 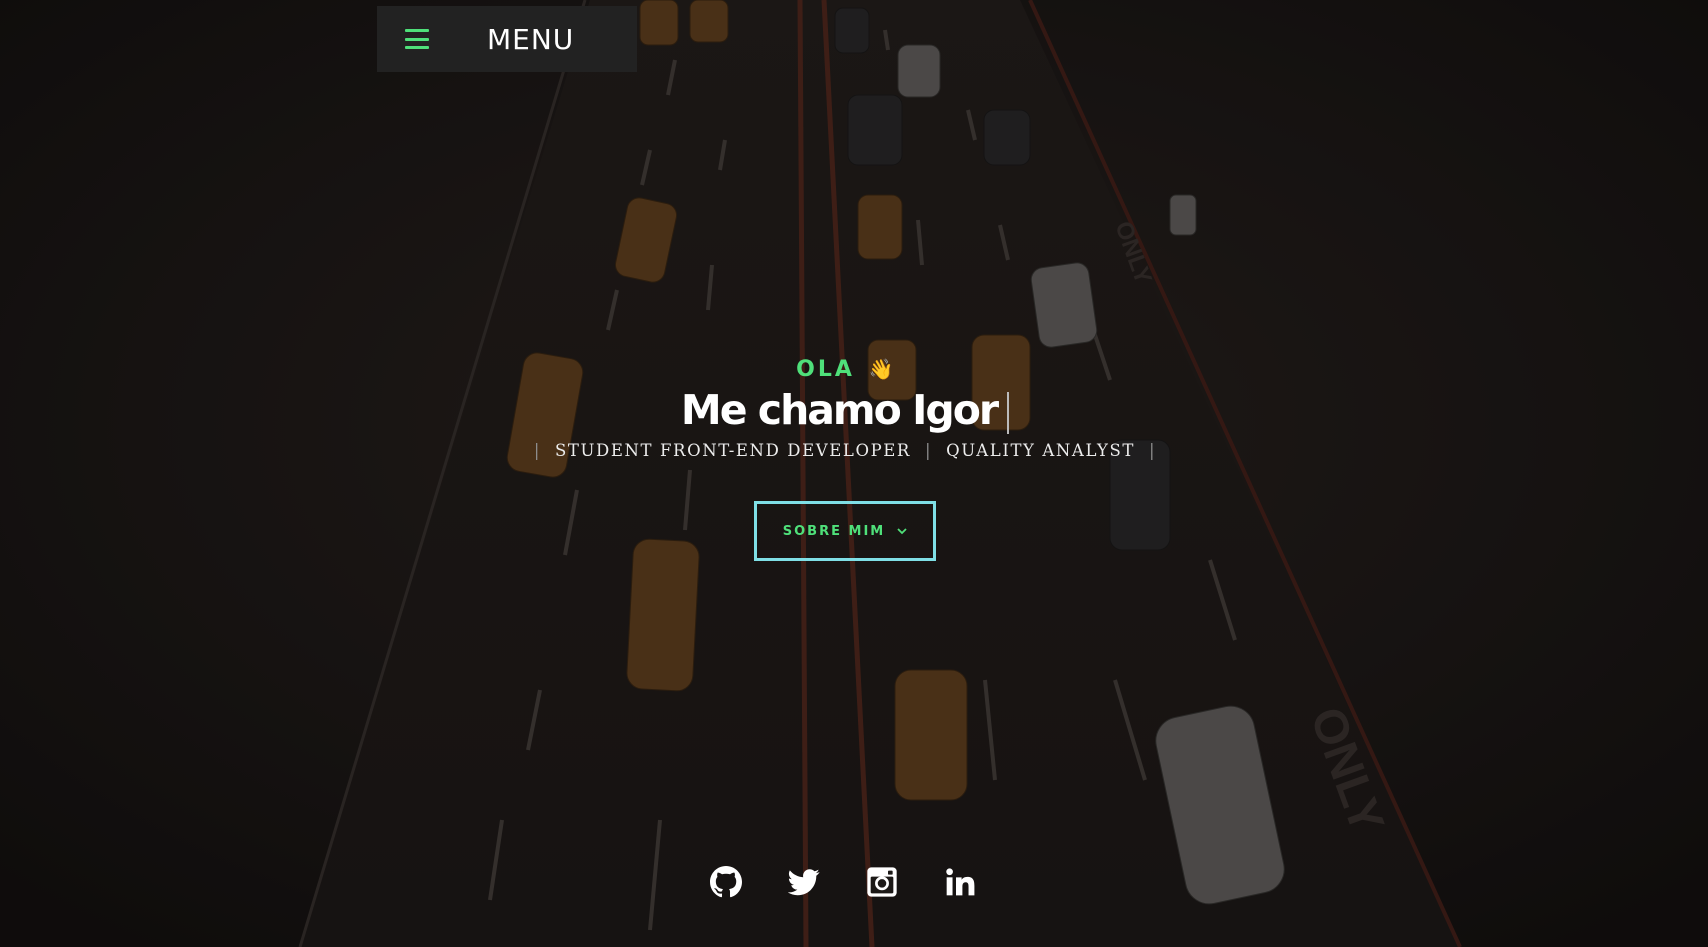 I want to click on hero-title: Me chamo Igor, so click(x=845, y=410).